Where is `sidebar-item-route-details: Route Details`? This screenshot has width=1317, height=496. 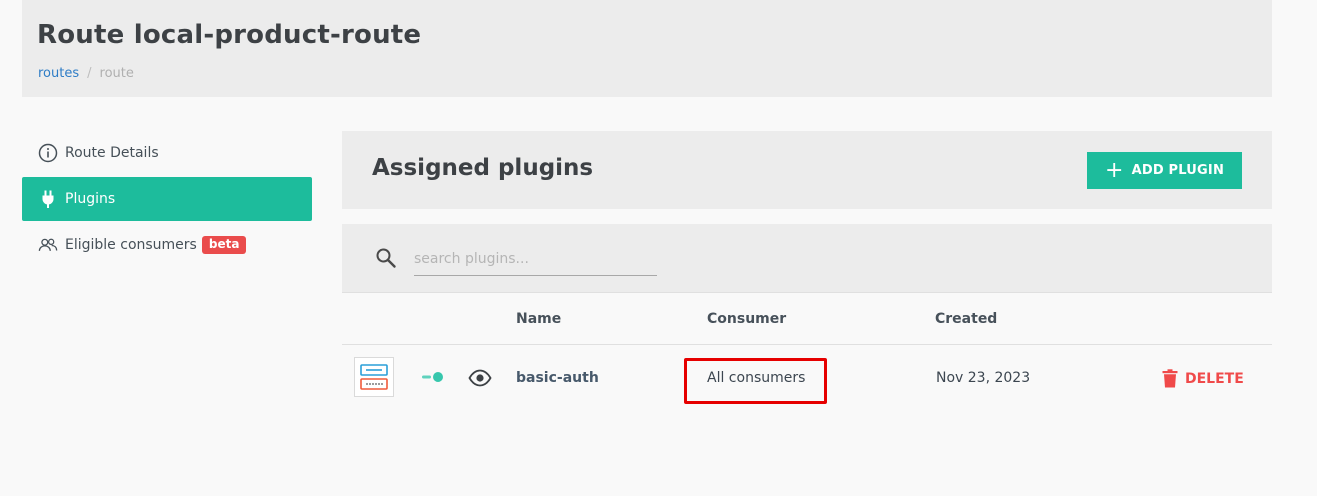
sidebar-item-route-details: Route Details is located at coordinates (167, 153).